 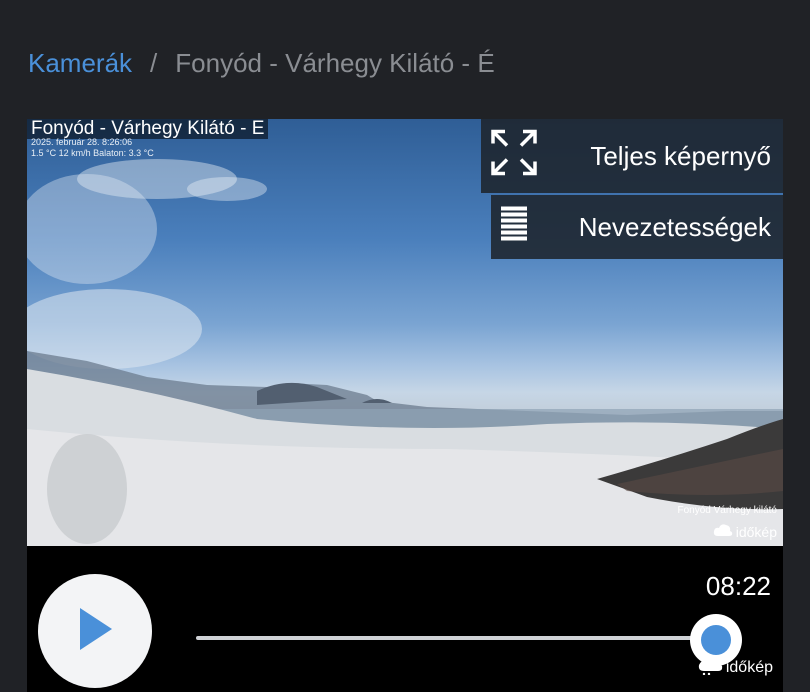 What do you see at coordinates (82, 142) in the screenshot?
I see `camera-overlay-timestamp: 2025. február 28. 8:26:06` at bounding box center [82, 142].